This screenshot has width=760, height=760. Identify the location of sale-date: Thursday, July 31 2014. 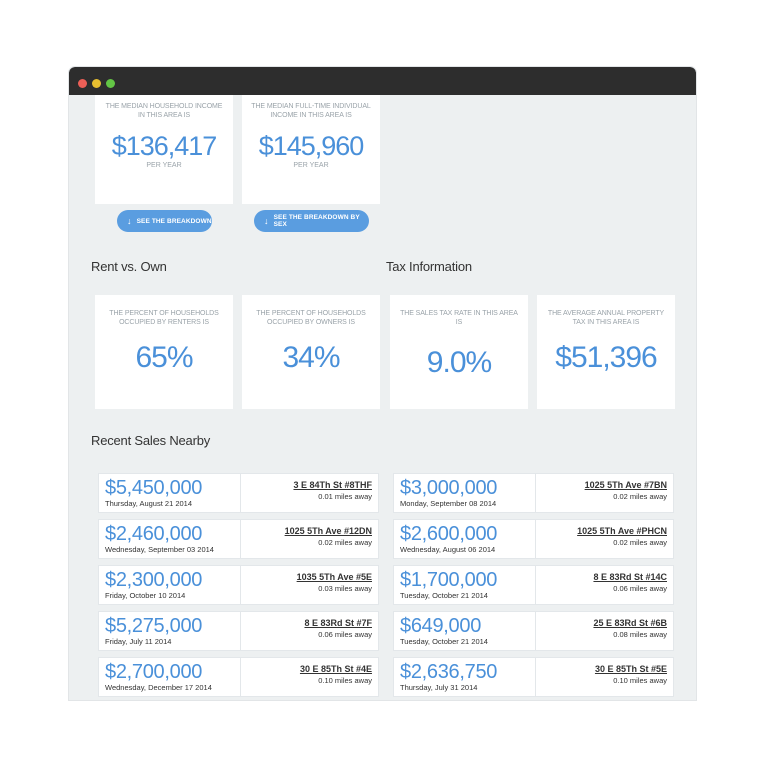
(439, 687).